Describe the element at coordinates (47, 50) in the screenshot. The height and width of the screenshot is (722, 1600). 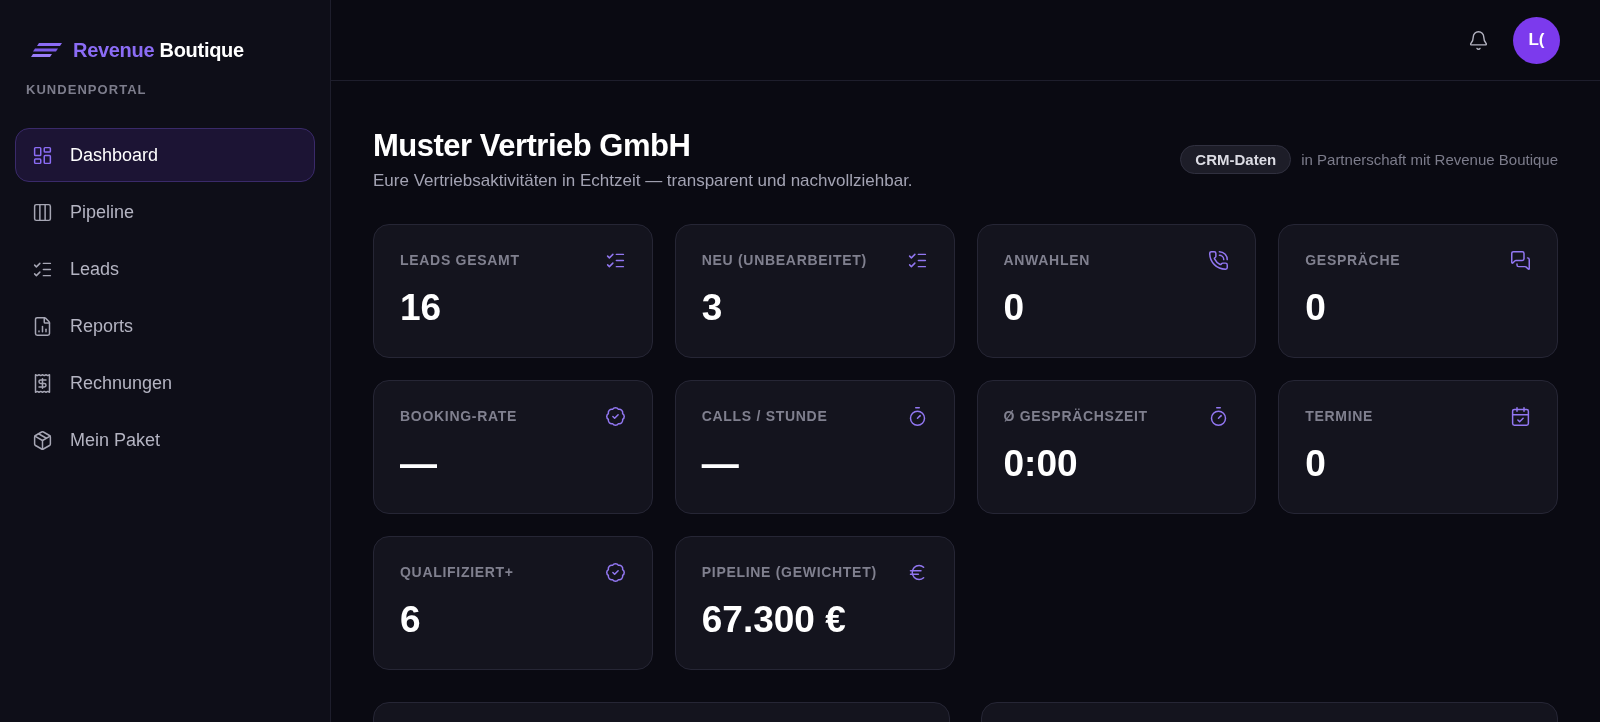
I see `stripes-logo-icon` at that location.